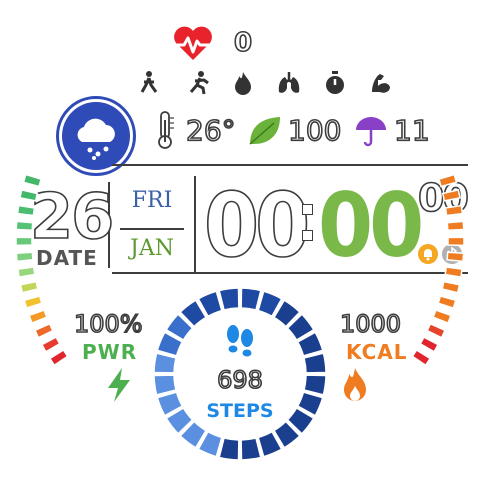 The height and width of the screenshot is (480, 480). I want to click on steps-value: 698, so click(239, 380).